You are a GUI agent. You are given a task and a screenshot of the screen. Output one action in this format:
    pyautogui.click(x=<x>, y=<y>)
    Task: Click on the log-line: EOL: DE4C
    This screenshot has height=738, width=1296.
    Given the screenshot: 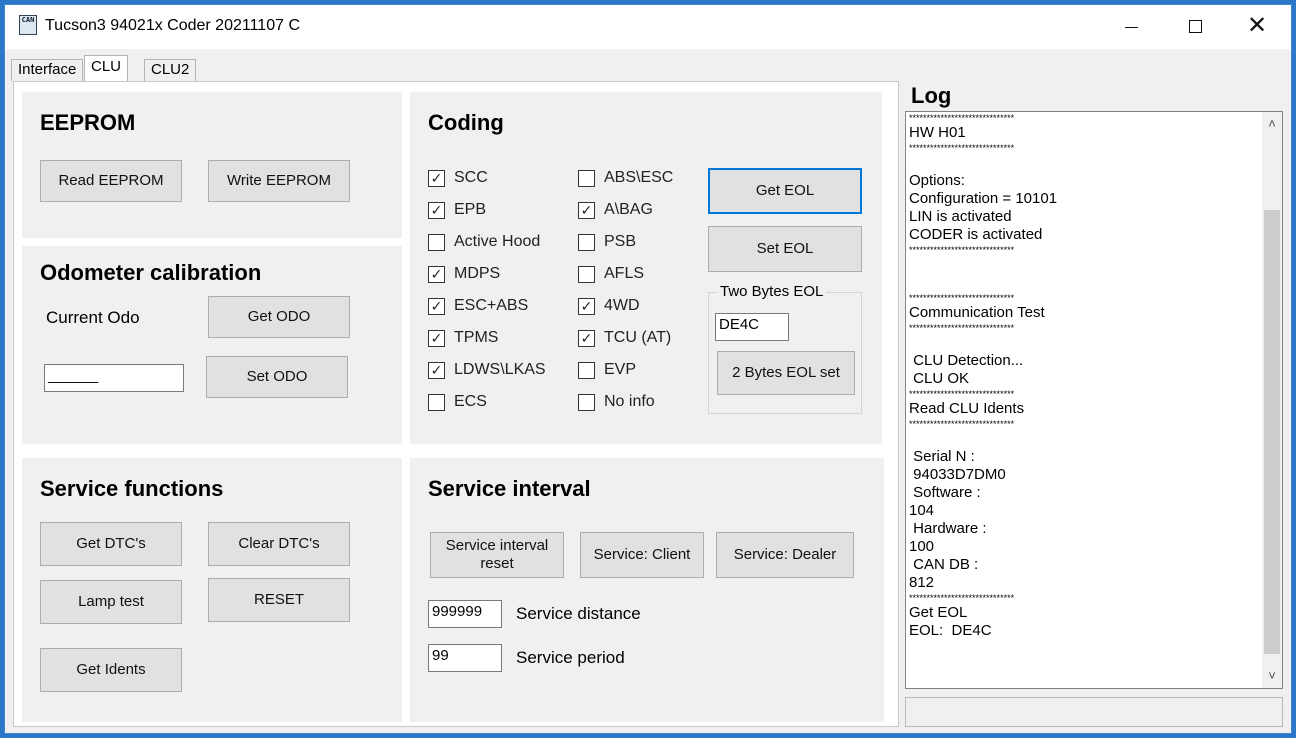 What is the action you would take?
    pyautogui.click(x=950, y=630)
    